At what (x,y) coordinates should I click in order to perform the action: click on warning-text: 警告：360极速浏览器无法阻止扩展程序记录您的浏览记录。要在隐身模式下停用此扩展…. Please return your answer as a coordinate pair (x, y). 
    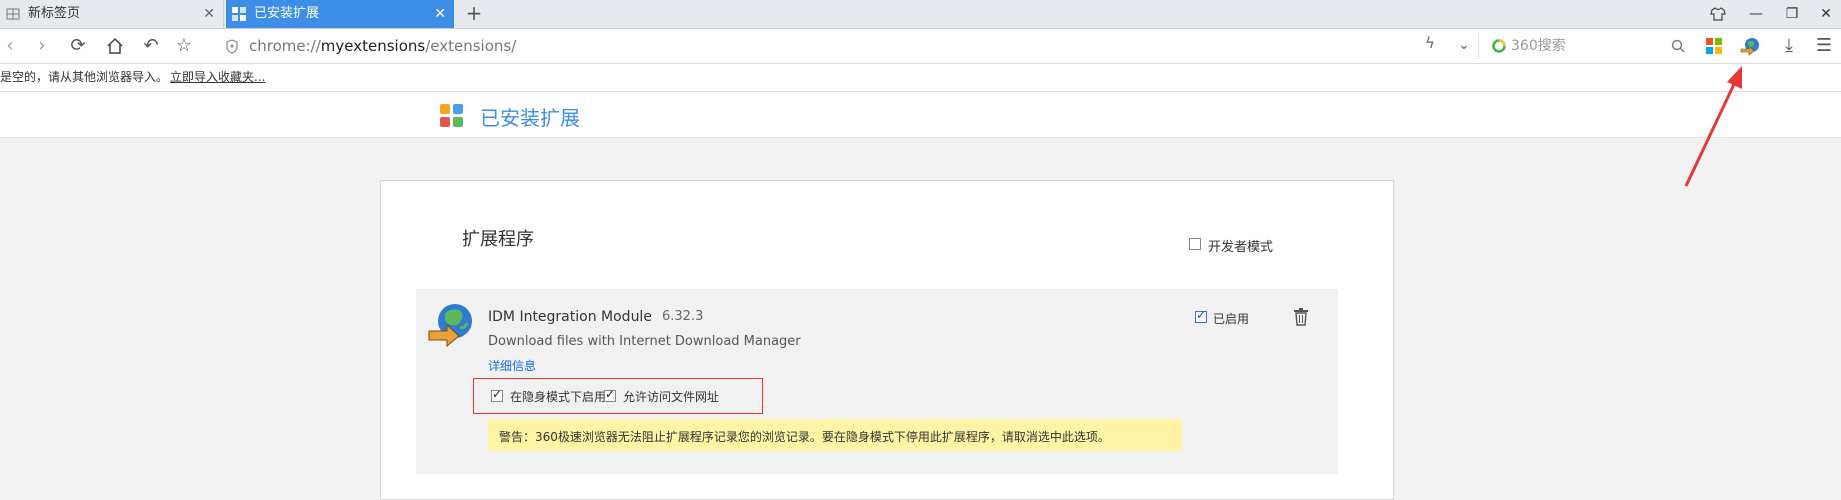
    Looking at the image, I should click on (804, 437).